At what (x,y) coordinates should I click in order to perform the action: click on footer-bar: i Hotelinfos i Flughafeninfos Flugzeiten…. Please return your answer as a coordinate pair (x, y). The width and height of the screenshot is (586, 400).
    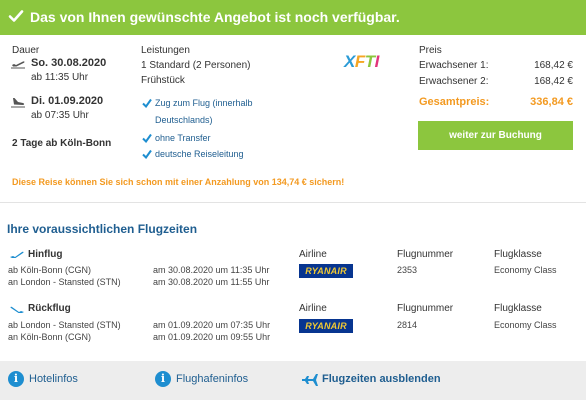
    Looking at the image, I should click on (293, 380).